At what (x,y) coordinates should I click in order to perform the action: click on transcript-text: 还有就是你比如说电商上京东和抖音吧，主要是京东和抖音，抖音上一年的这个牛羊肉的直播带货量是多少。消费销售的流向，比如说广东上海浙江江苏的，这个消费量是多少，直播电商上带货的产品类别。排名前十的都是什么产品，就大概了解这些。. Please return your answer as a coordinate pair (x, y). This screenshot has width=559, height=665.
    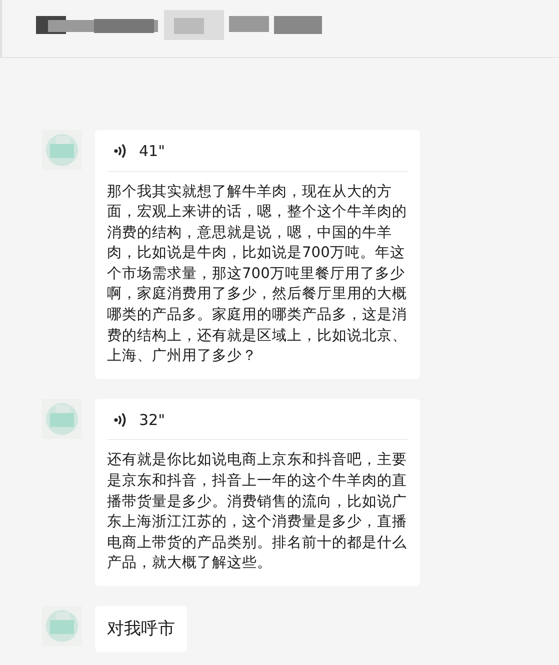
    Looking at the image, I should click on (257, 512).